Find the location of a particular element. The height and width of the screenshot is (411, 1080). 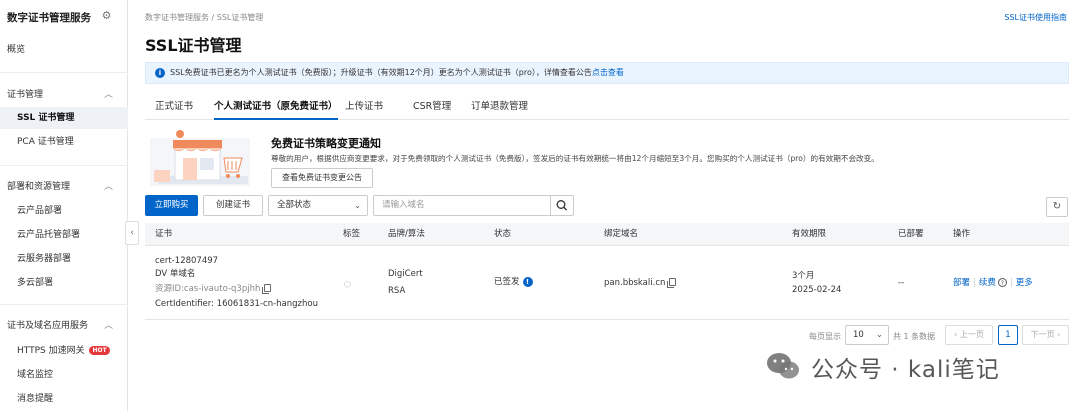

notice-link: 点击查看 is located at coordinates (608, 72).